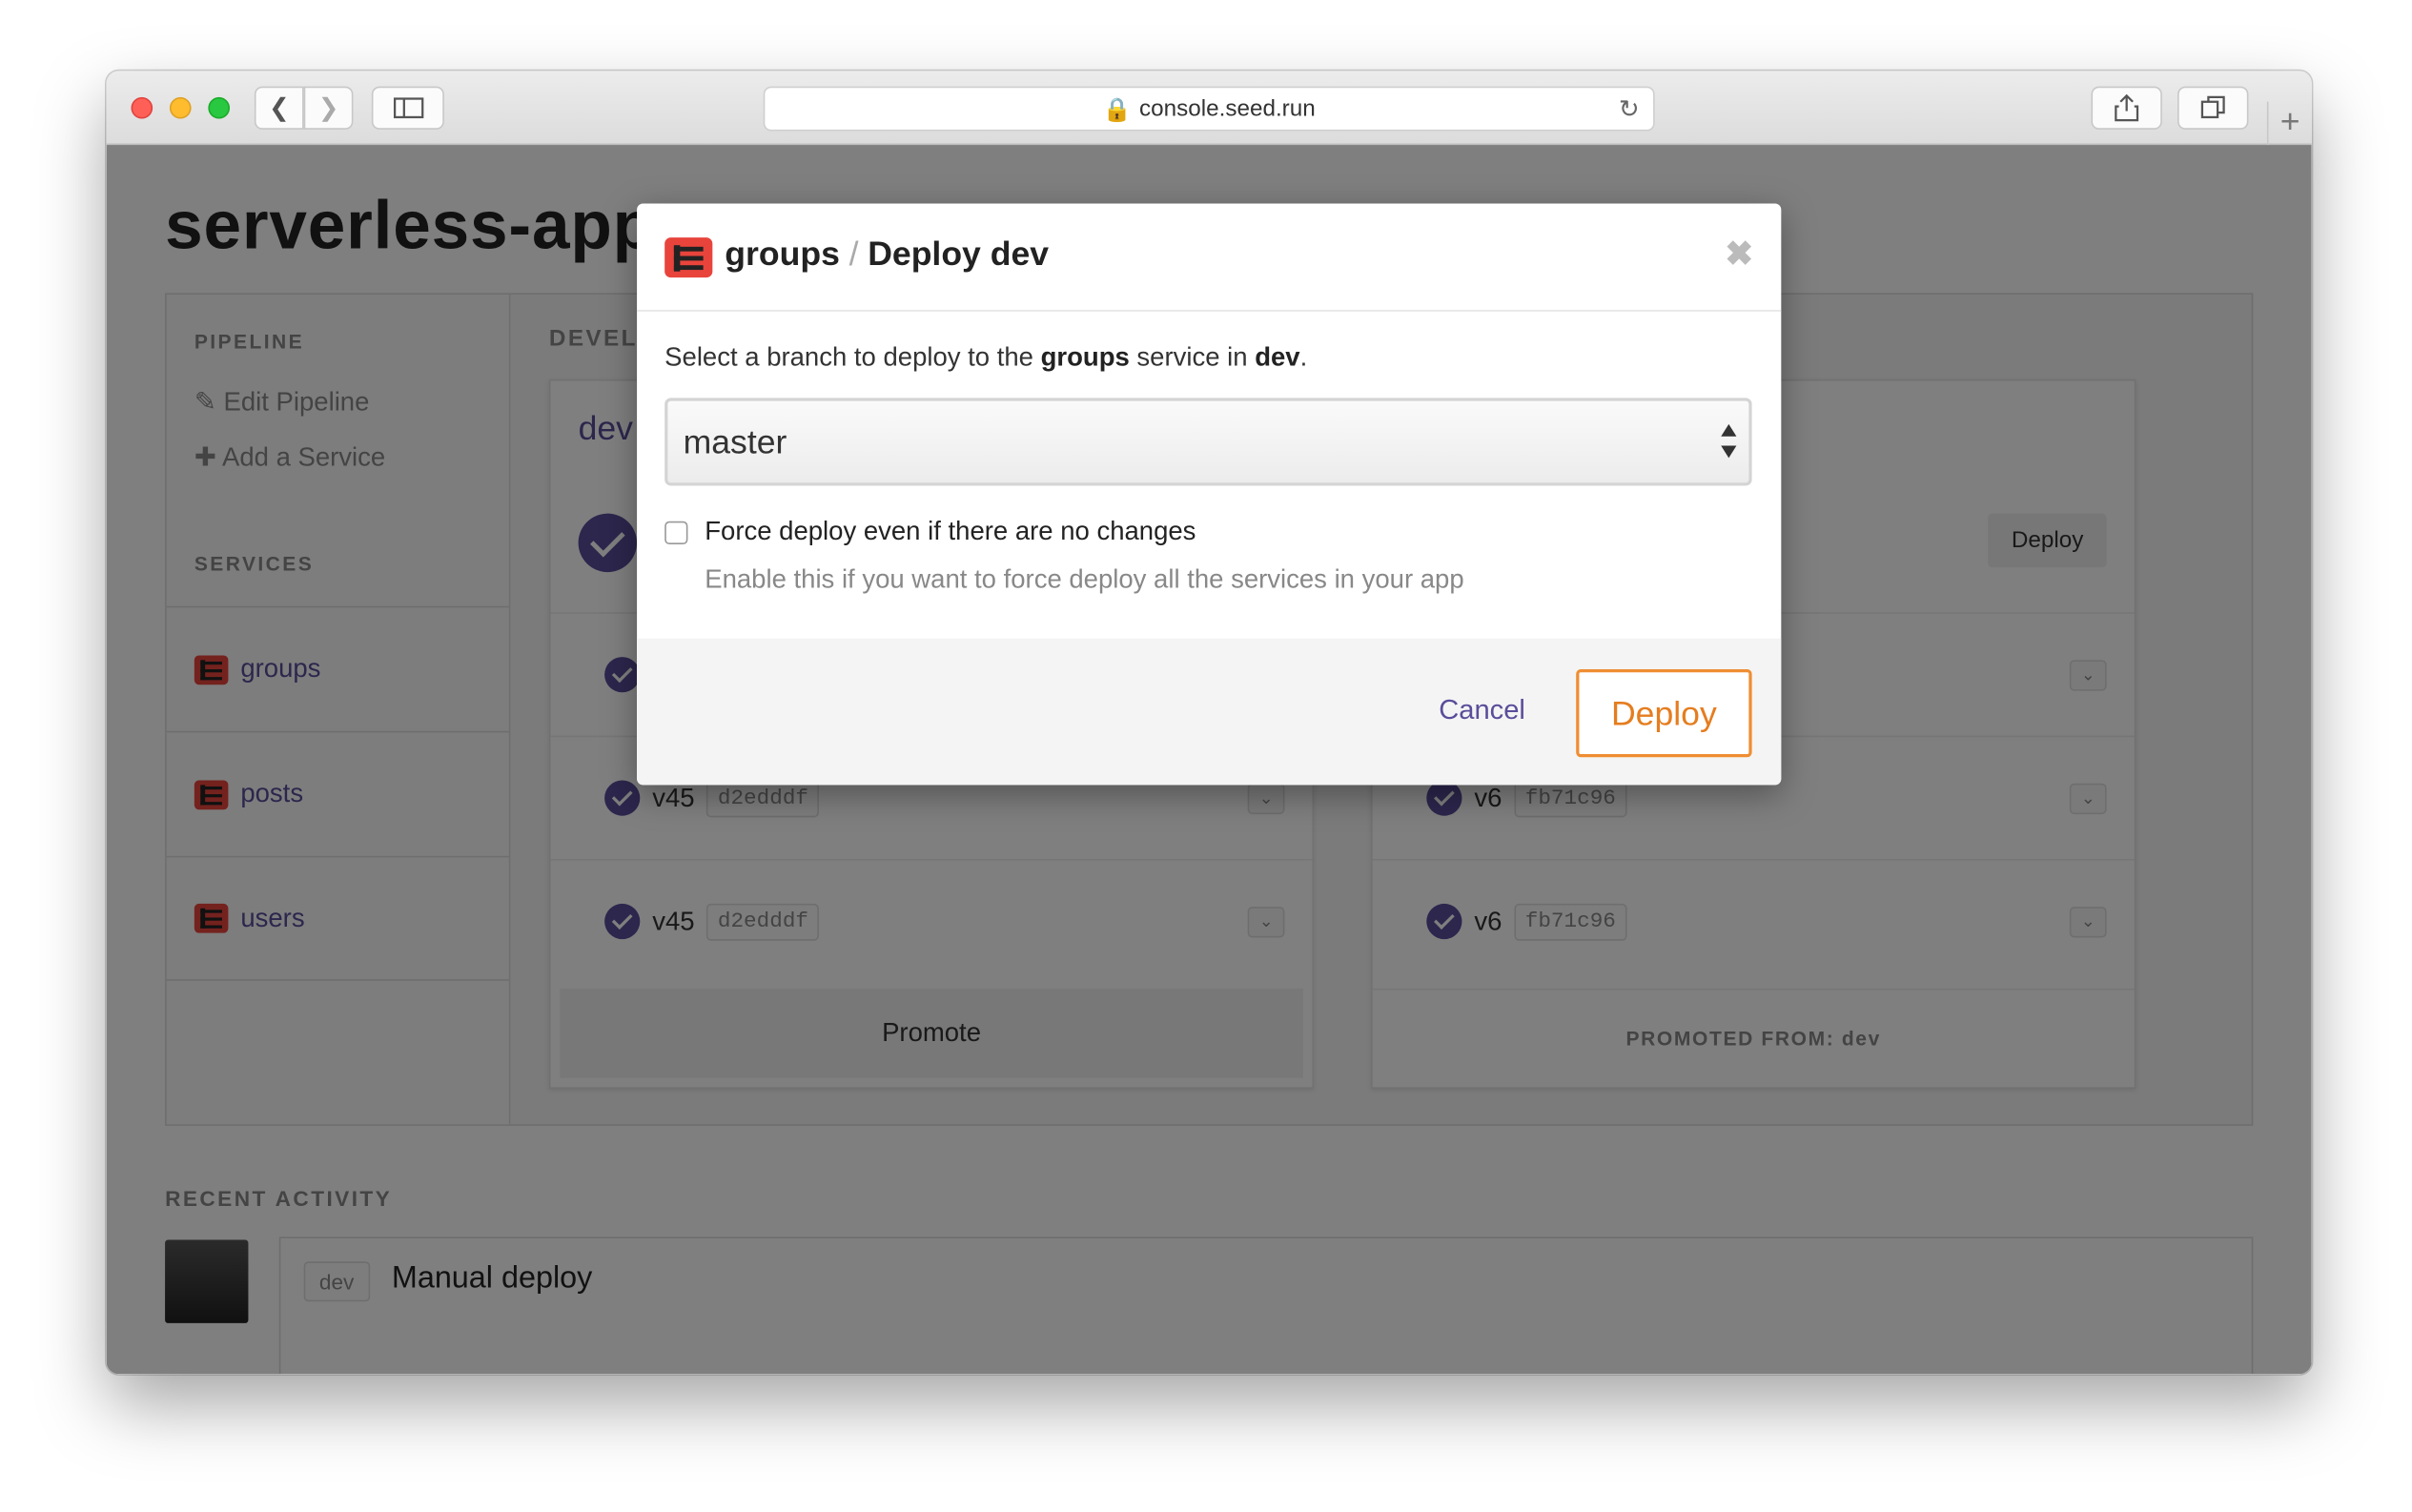 Image resolution: width=2412 pixels, height=1512 pixels. I want to click on share-icon, so click(2127, 107).